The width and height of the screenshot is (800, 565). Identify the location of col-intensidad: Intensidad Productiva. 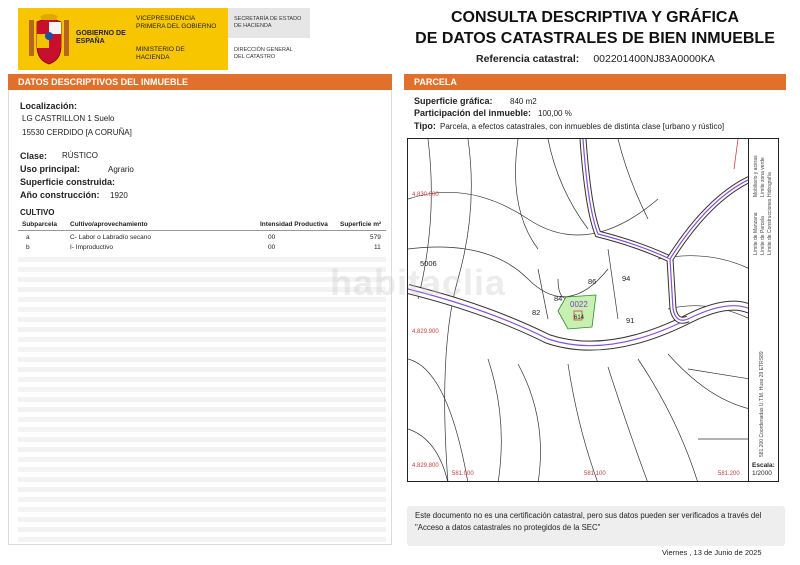
(294, 224).